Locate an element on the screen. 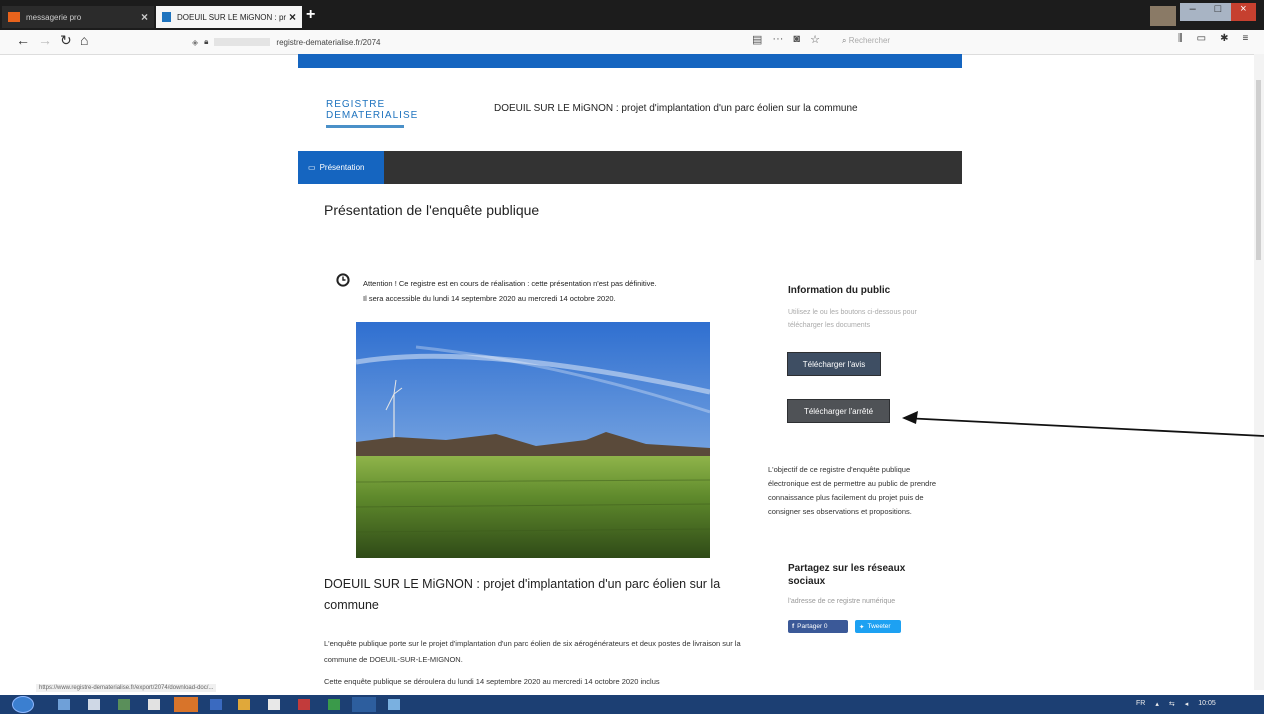 Image resolution: width=1264 pixels, height=714 pixels. back-icon: ← is located at coordinates (23, 40).